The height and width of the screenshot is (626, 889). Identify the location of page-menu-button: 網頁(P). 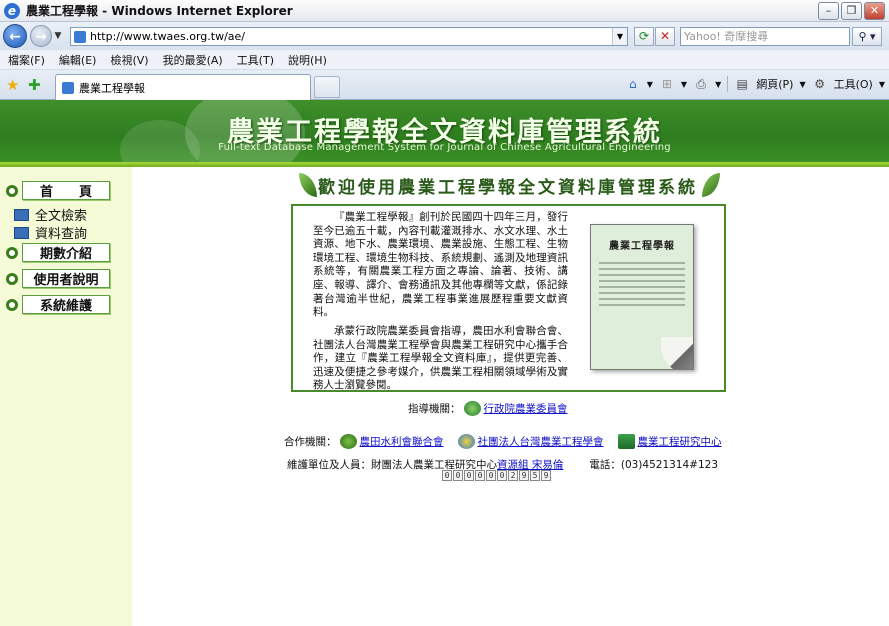
(774, 84).